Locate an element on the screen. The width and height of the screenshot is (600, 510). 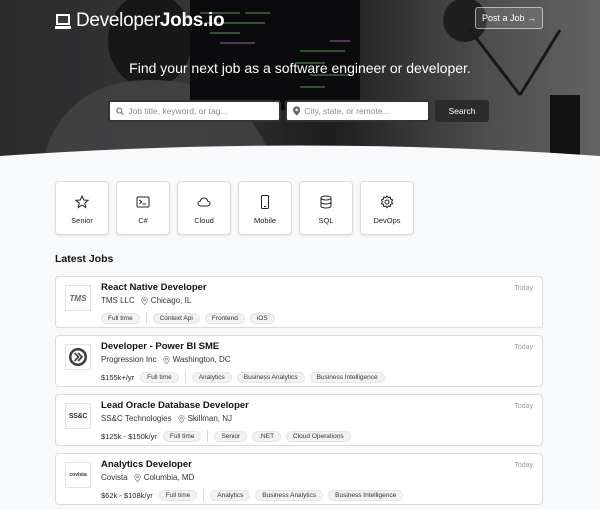
search-icon is located at coordinates (120, 111).